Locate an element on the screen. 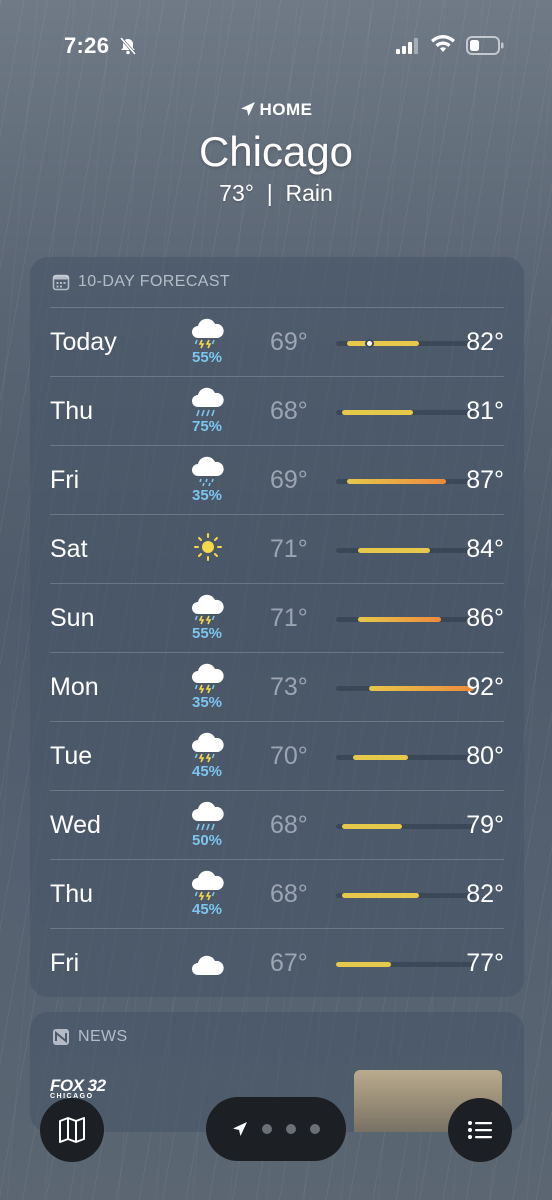 The width and height of the screenshot is (552, 1200). low-temp: 67° is located at coordinates (289, 963).